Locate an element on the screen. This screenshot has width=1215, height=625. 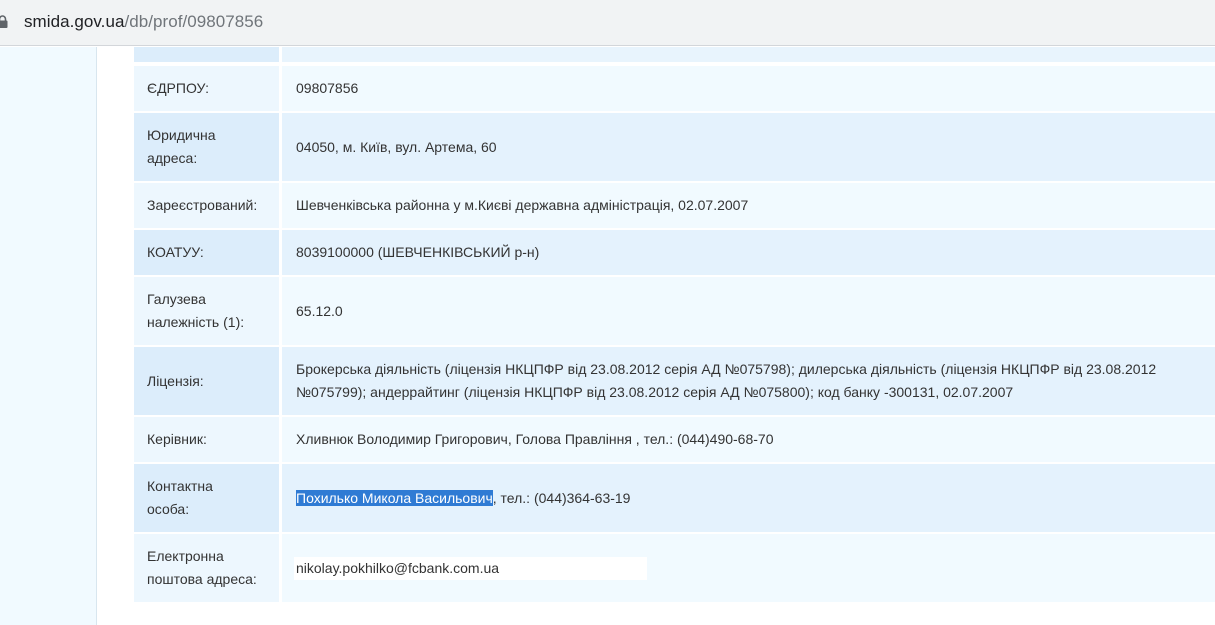
previous-row-value-edge is located at coordinates (748, 54).